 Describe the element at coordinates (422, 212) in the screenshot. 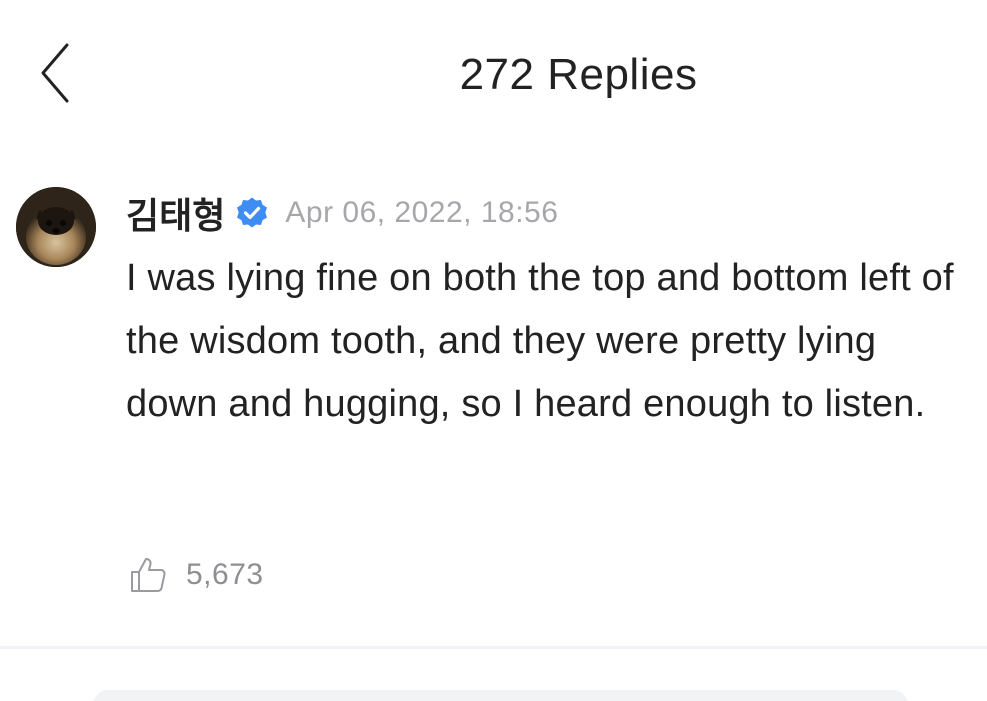

I see `comment-timestamp: Apr 06, 2022, 18:56` at that location.